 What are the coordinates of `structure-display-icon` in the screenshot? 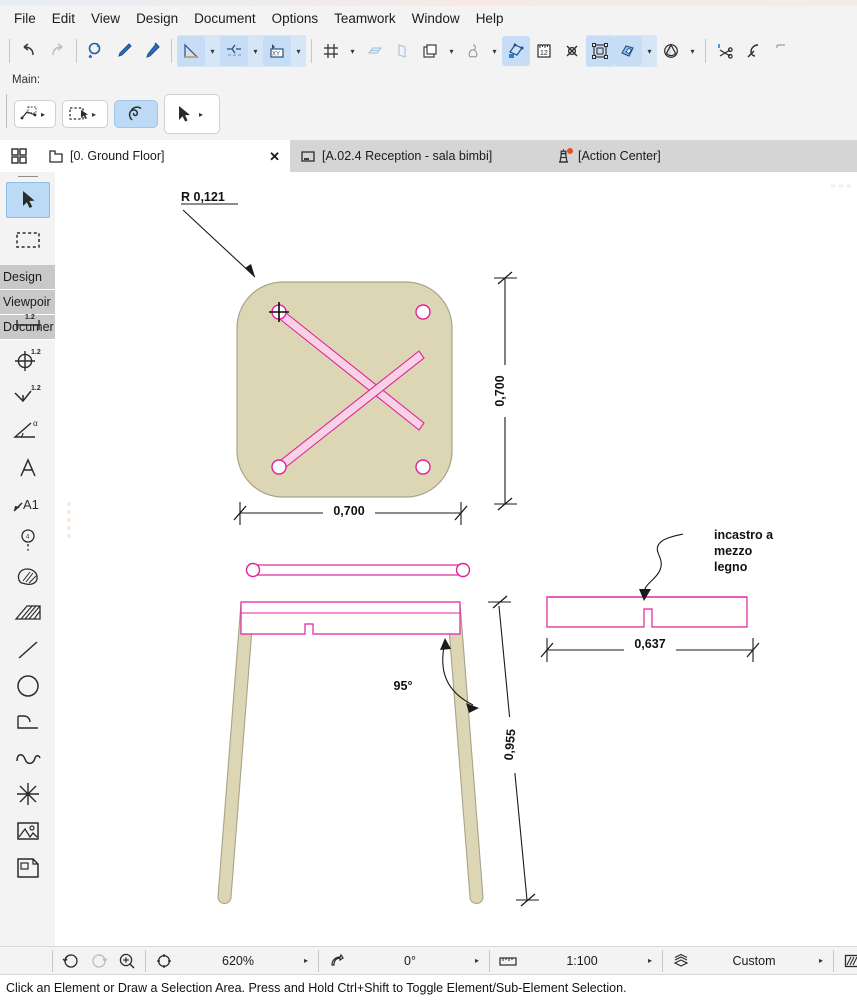 It's located at (847, 961).